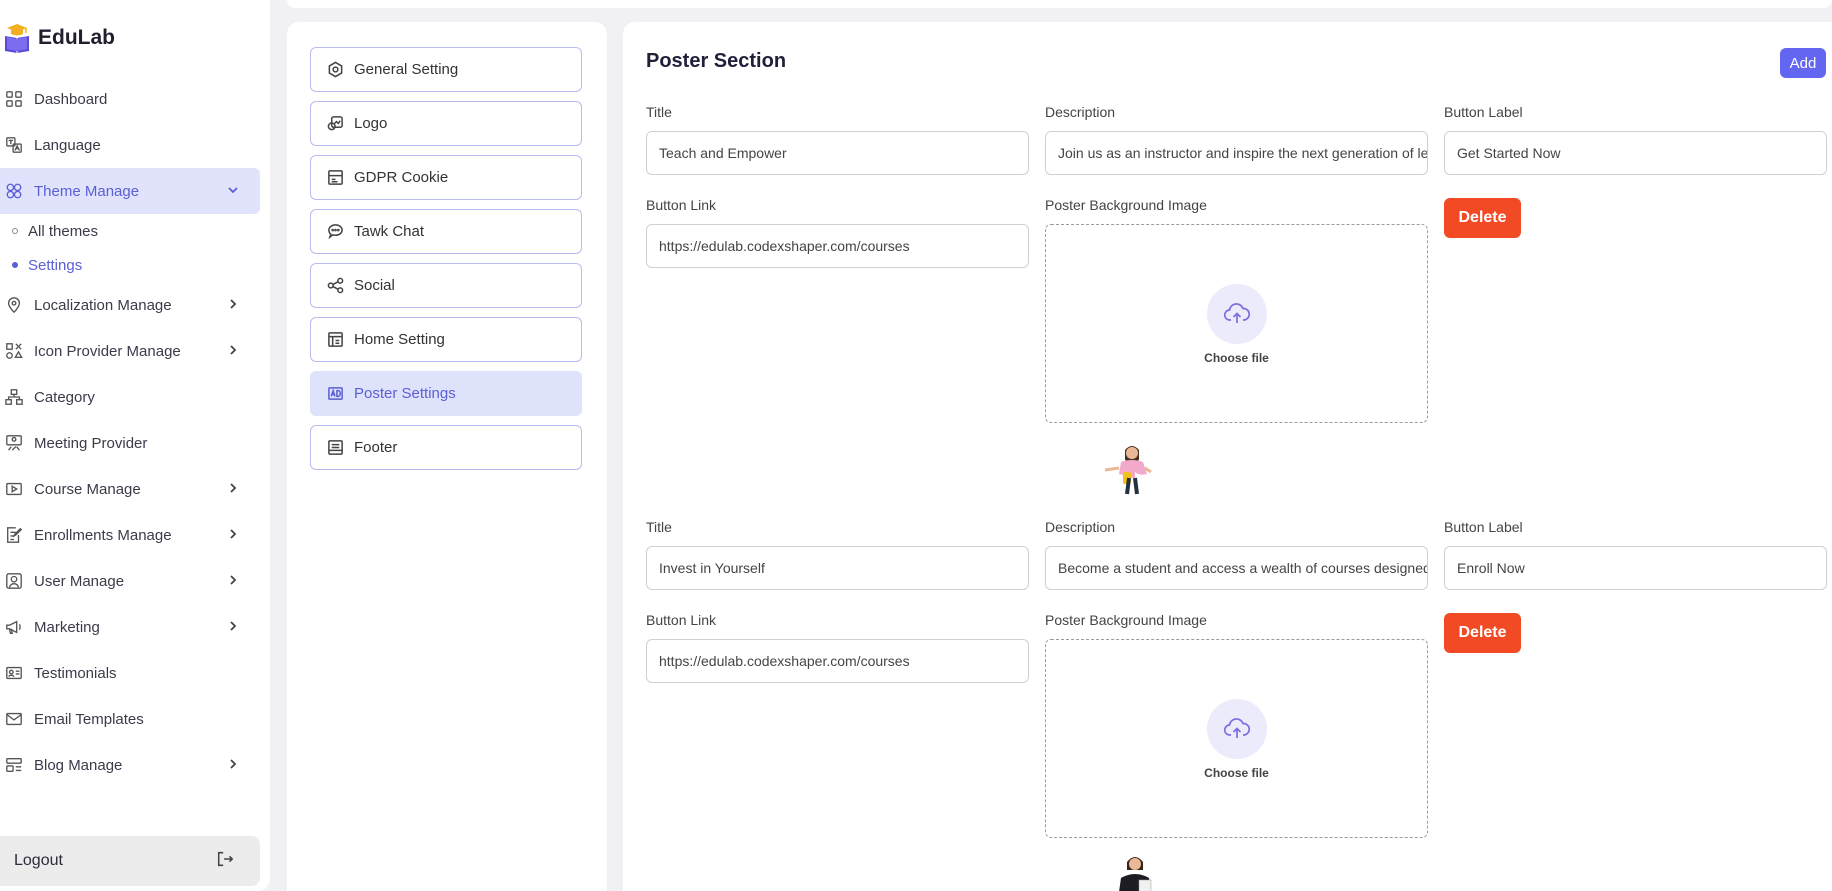  What do you see at coordinates (335, 69) in the screenshot?
I see `hexagon-gear-icon` at bounding box center [335, 69].